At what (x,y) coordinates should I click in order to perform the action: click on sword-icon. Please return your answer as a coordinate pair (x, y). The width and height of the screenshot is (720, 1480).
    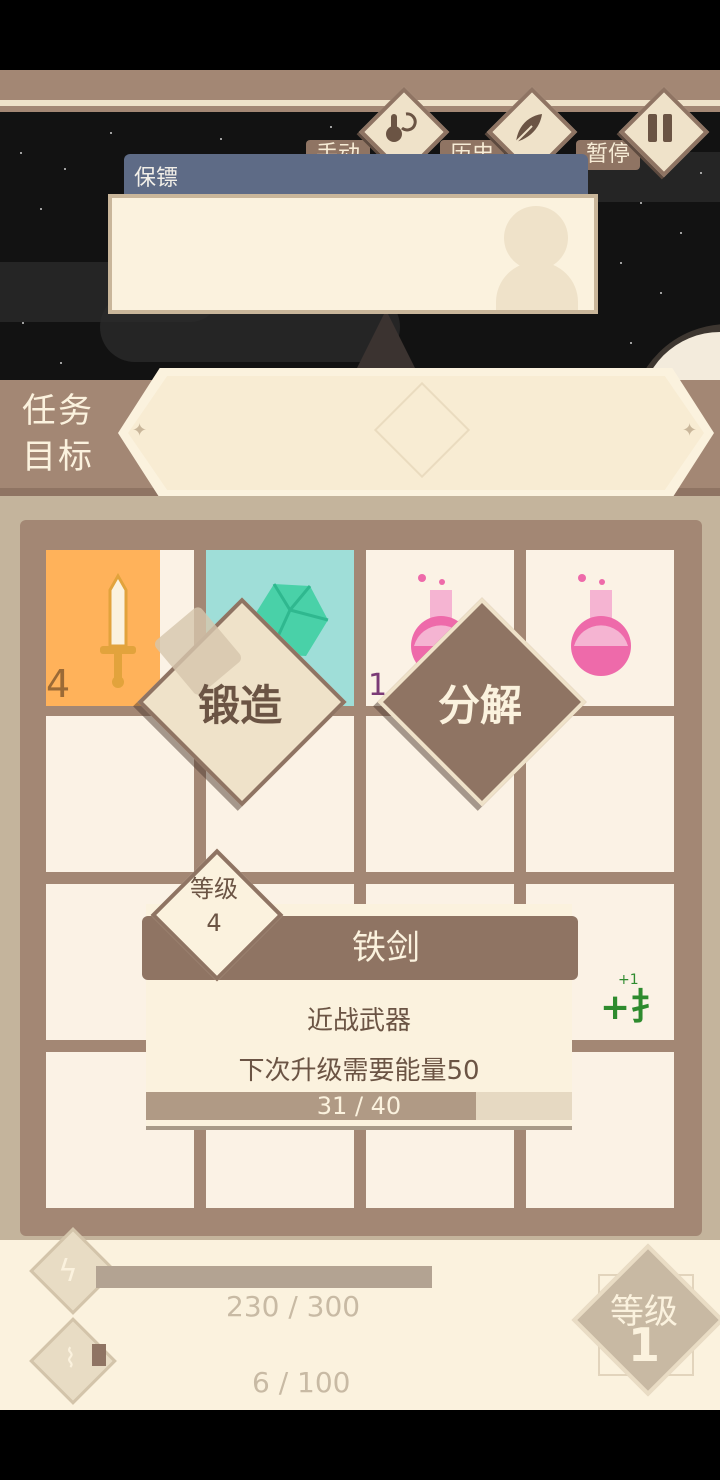
    Looking at the image, I should click on (118, 630).